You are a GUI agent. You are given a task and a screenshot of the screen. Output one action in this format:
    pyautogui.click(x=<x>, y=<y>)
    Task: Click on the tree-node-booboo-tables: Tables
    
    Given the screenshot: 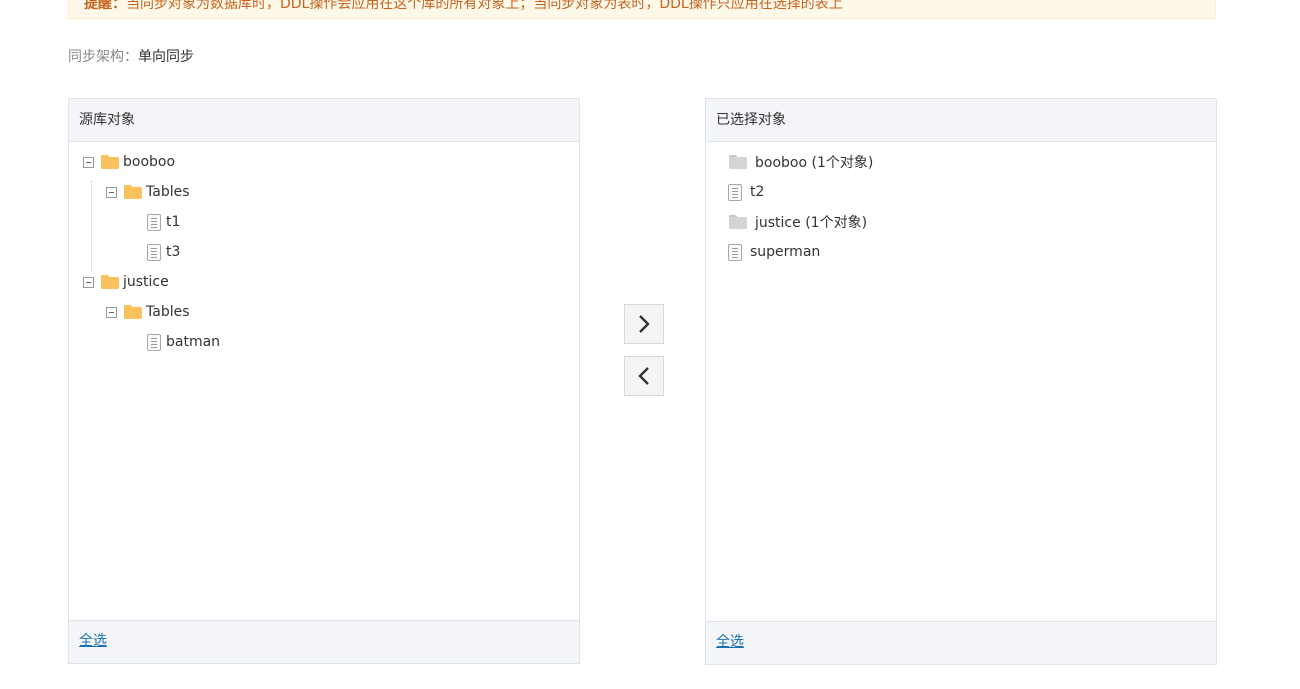 What is the action you would take?
    pyautogui.click(x=148, y=192)
    